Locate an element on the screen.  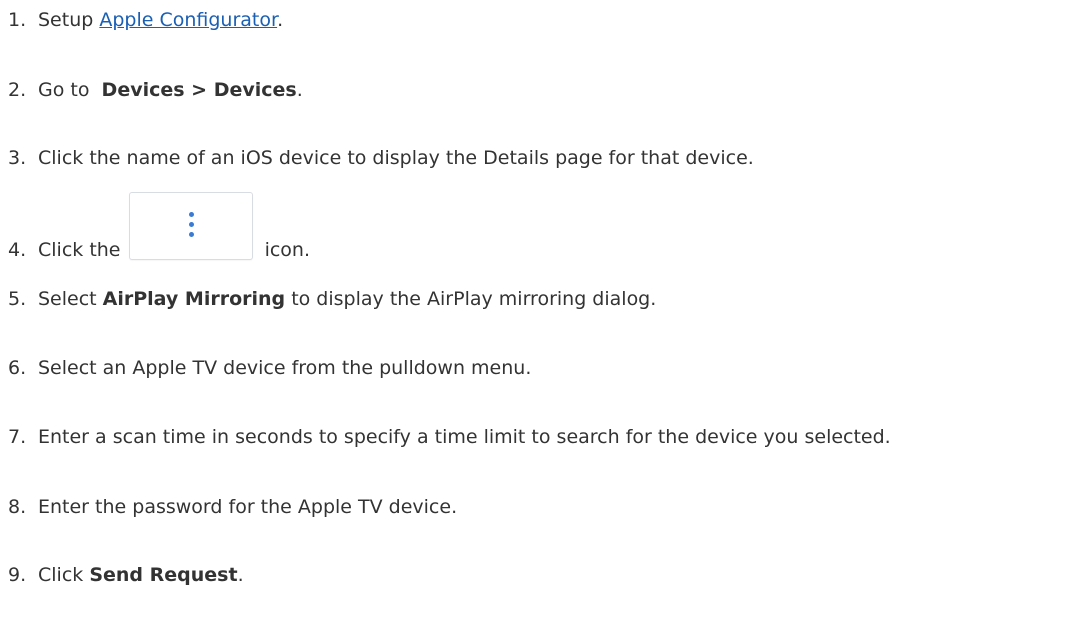
apple-configurator-link: Apple Configurator is located at coordinates (188, 20).